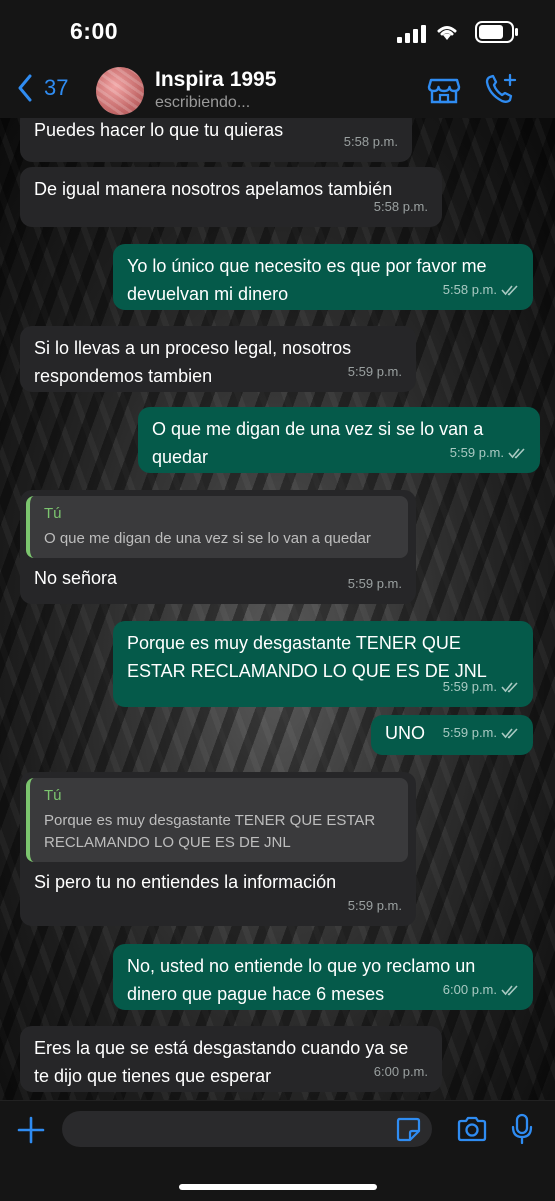 Image resolution: width=555 pixels, height=1201 pixels. I want to click on message-incoming: Puedes hacer lo que tu quieras 5:58 p.m., so click(216, 140).